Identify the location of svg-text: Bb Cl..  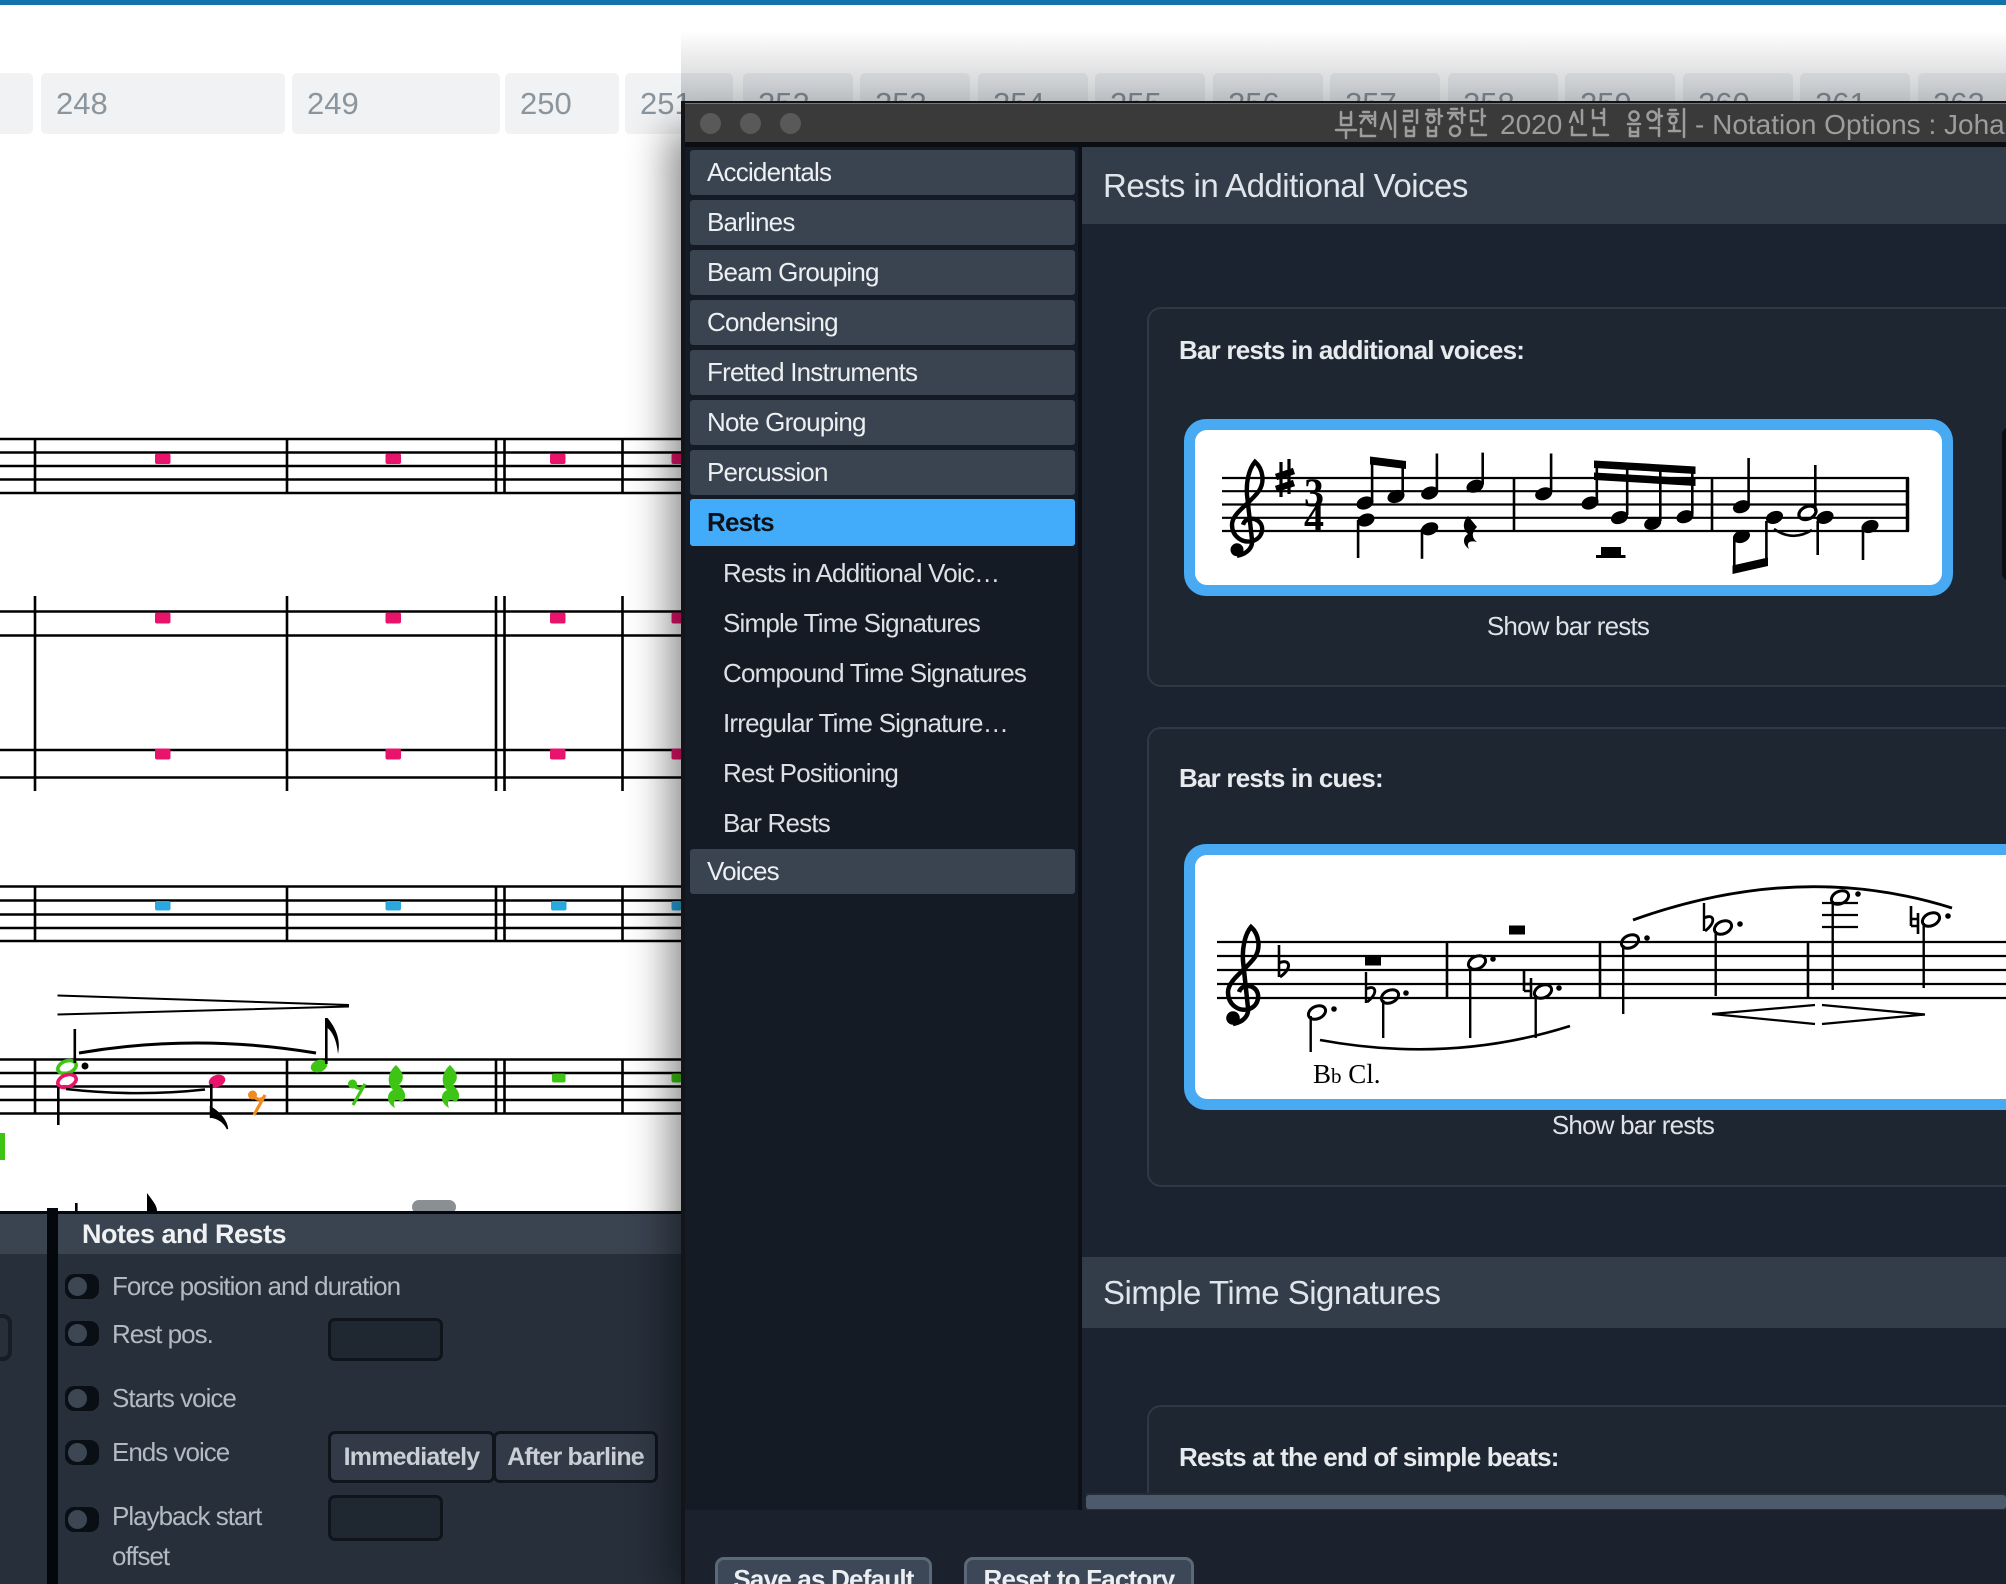
(1347, 1074).